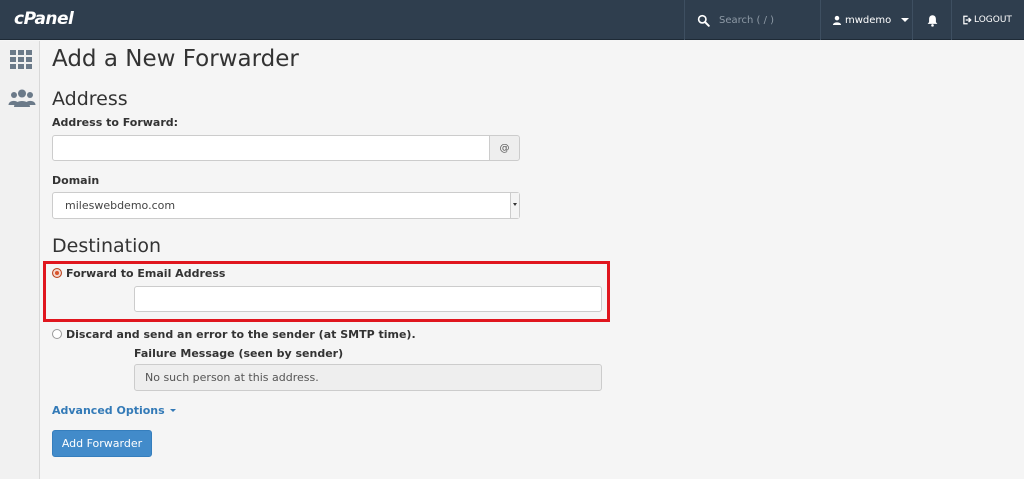 The height and width of the screenshot is (479, 1024). I want to click on grid-icon, so click(21, 59).